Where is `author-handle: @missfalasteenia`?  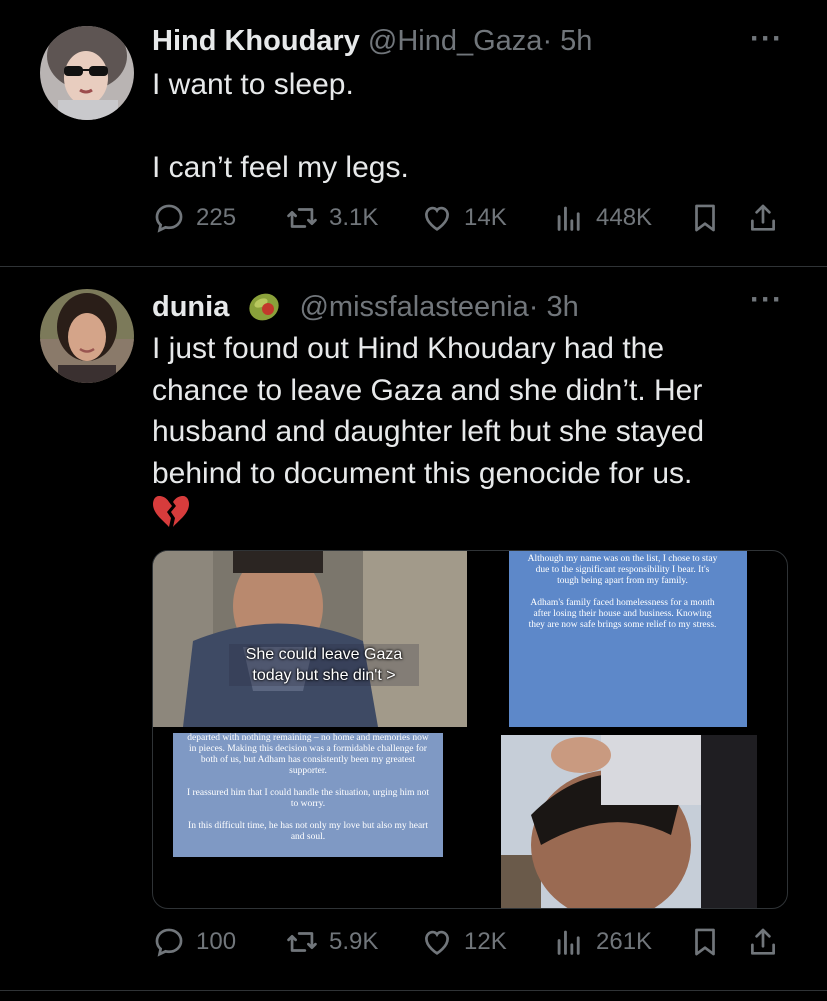
author-handle: @missfalasteenia is located at coordinates (413, 307).